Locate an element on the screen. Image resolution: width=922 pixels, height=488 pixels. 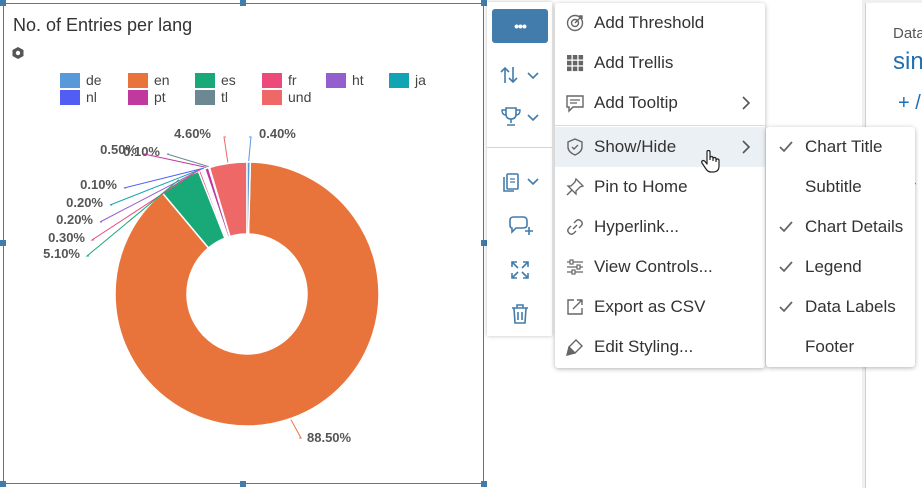
data-label-nl: 0.10% is located at coordinates (98, 184).